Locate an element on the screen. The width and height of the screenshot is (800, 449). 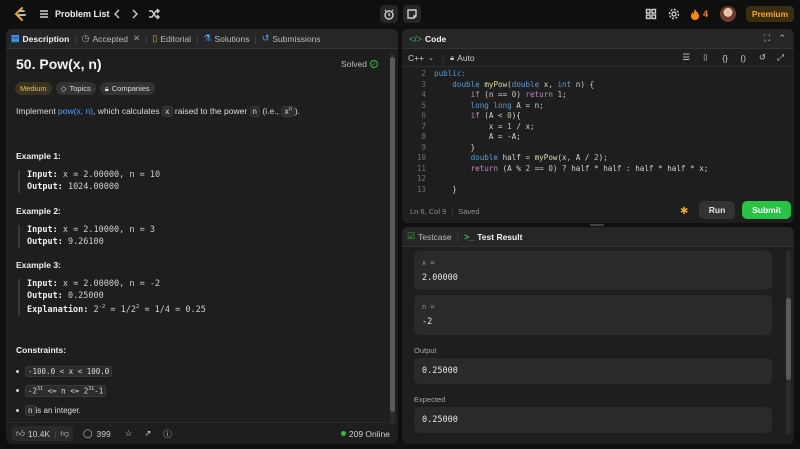
description-footer: 👍︎ 10.4K | 👎︎ ◯ 399 ☆ ↗ ⓘ 209 Online is located at coordinates (202, 433).